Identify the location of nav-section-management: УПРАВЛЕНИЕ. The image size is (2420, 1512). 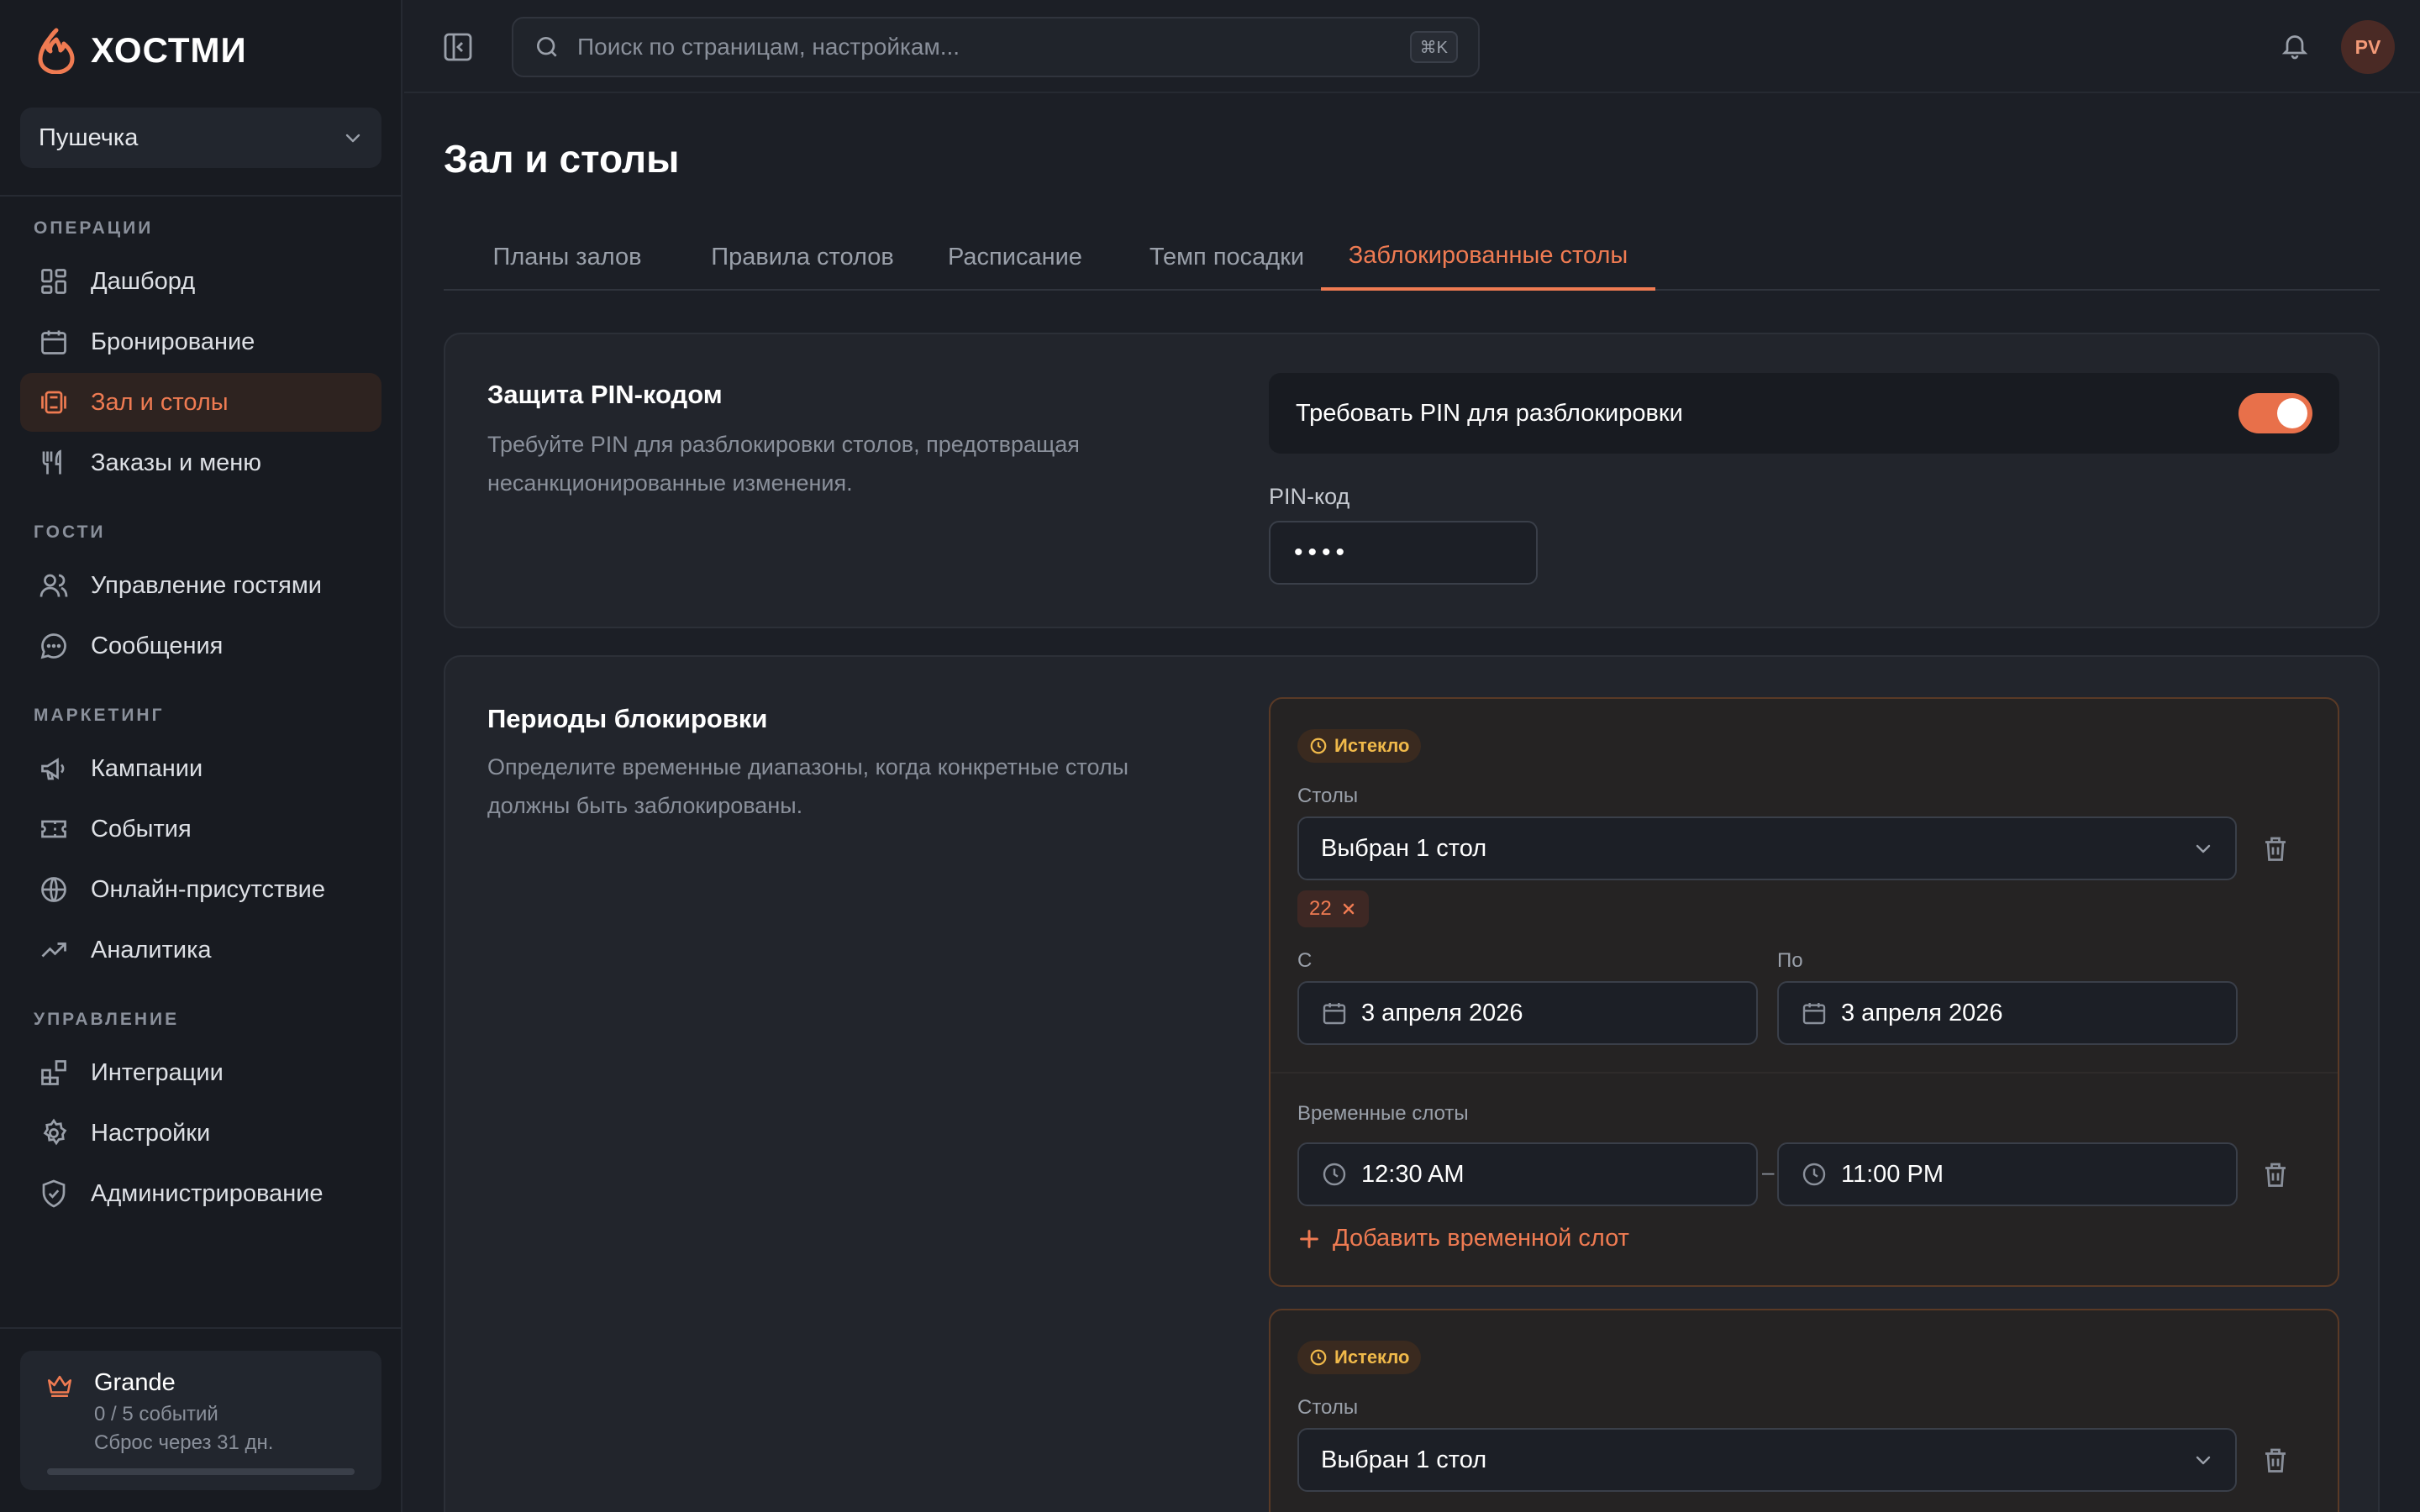
(107, 1019).